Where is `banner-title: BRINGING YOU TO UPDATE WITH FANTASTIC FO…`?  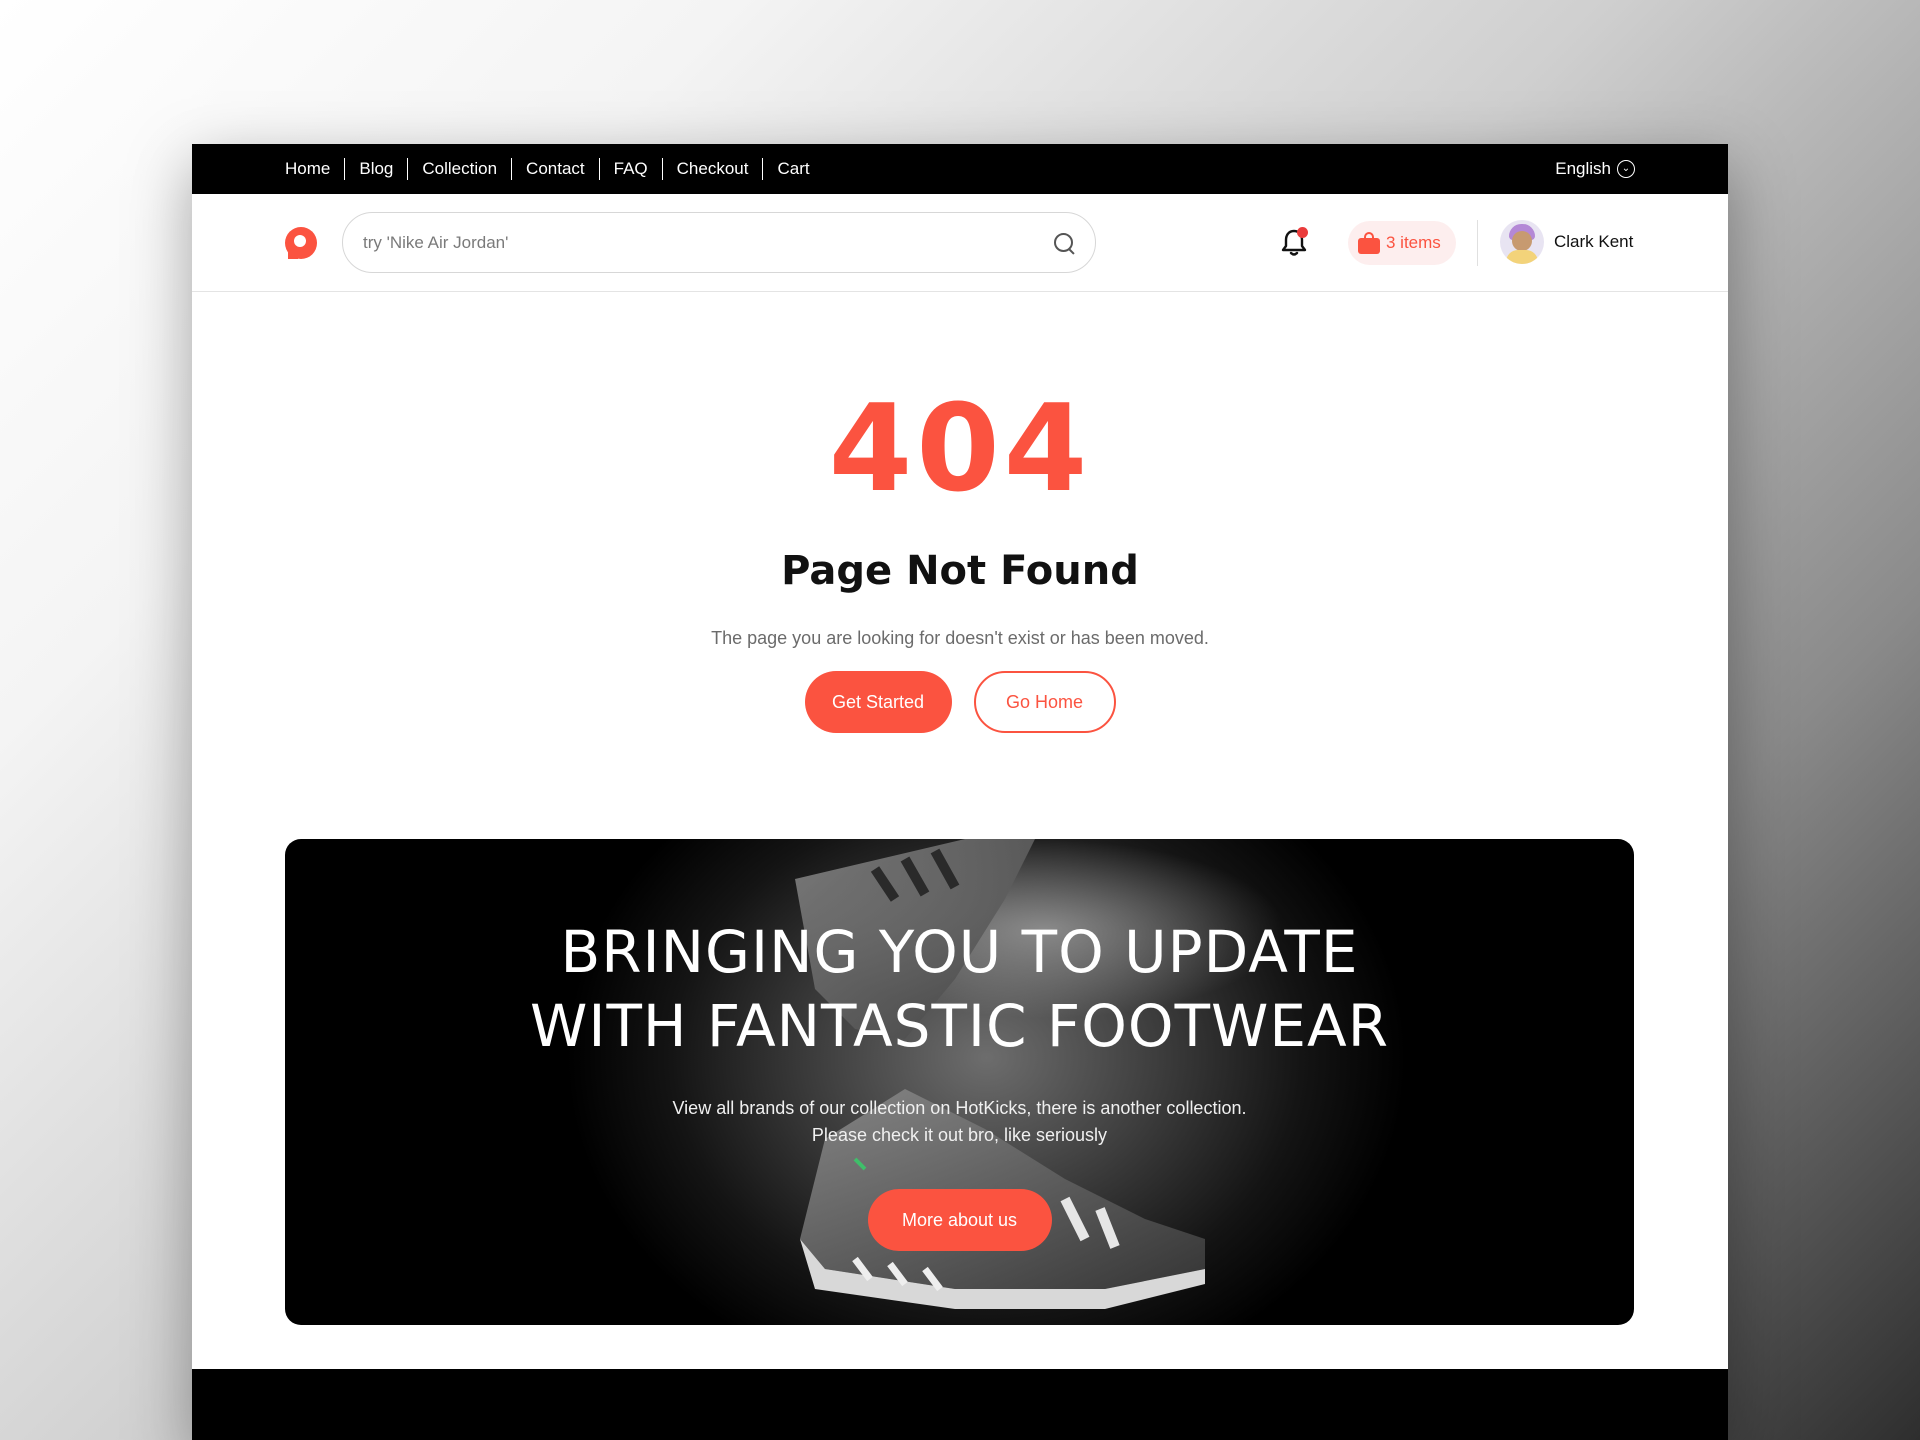 banner-title: BRINGING YOU TO UPDATE WITH FANTASTIC FO… is located at coordinates (959, 989).